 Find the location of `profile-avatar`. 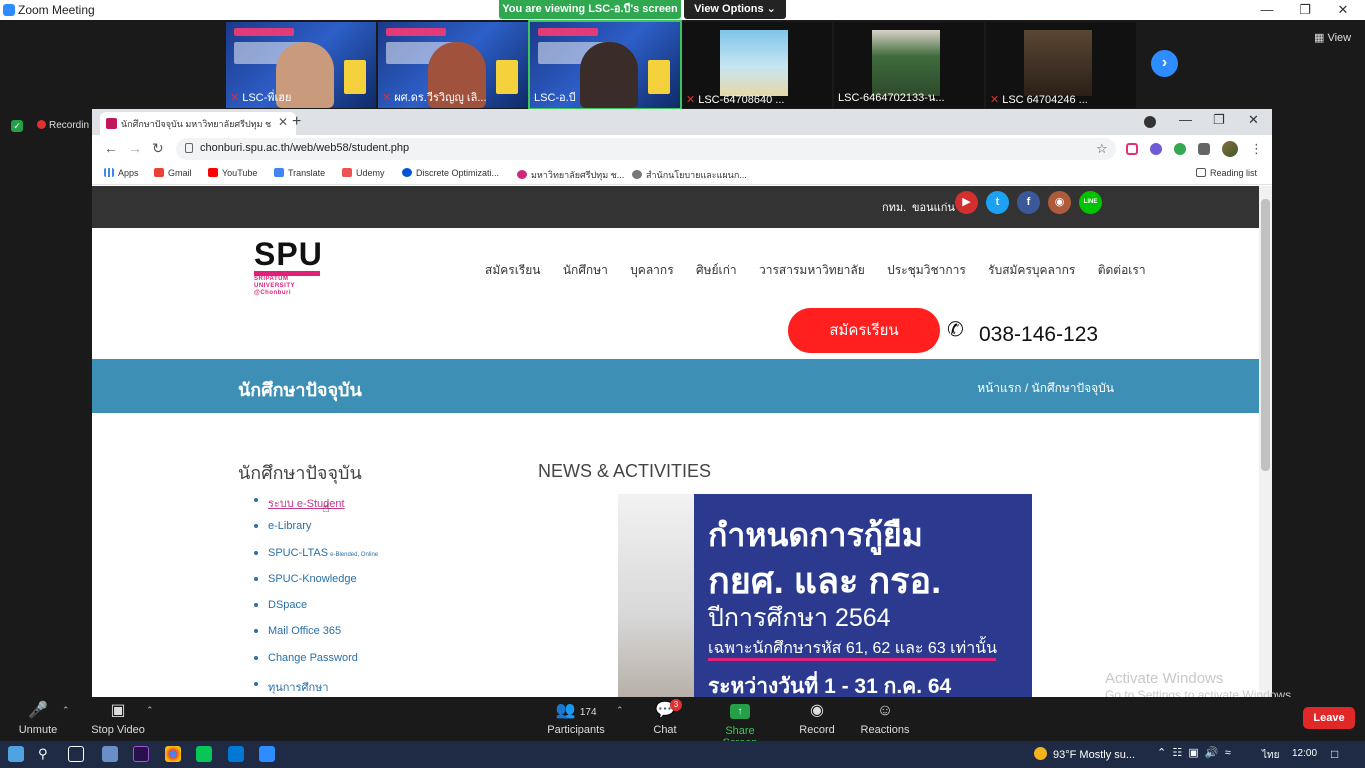

profile-avatar is located at coordinates (1230, 149).